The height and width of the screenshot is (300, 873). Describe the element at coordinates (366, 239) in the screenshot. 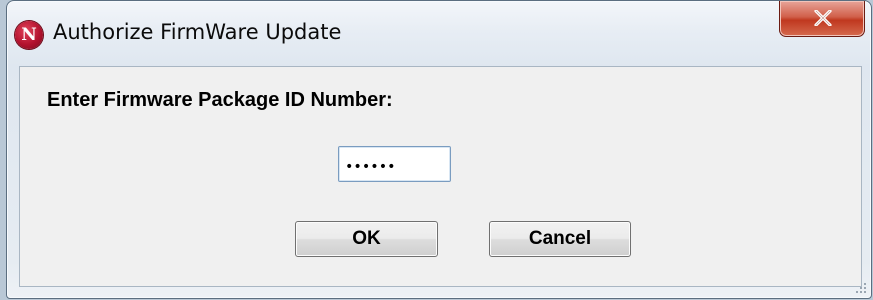

I see `ok-button: OK` at that location.